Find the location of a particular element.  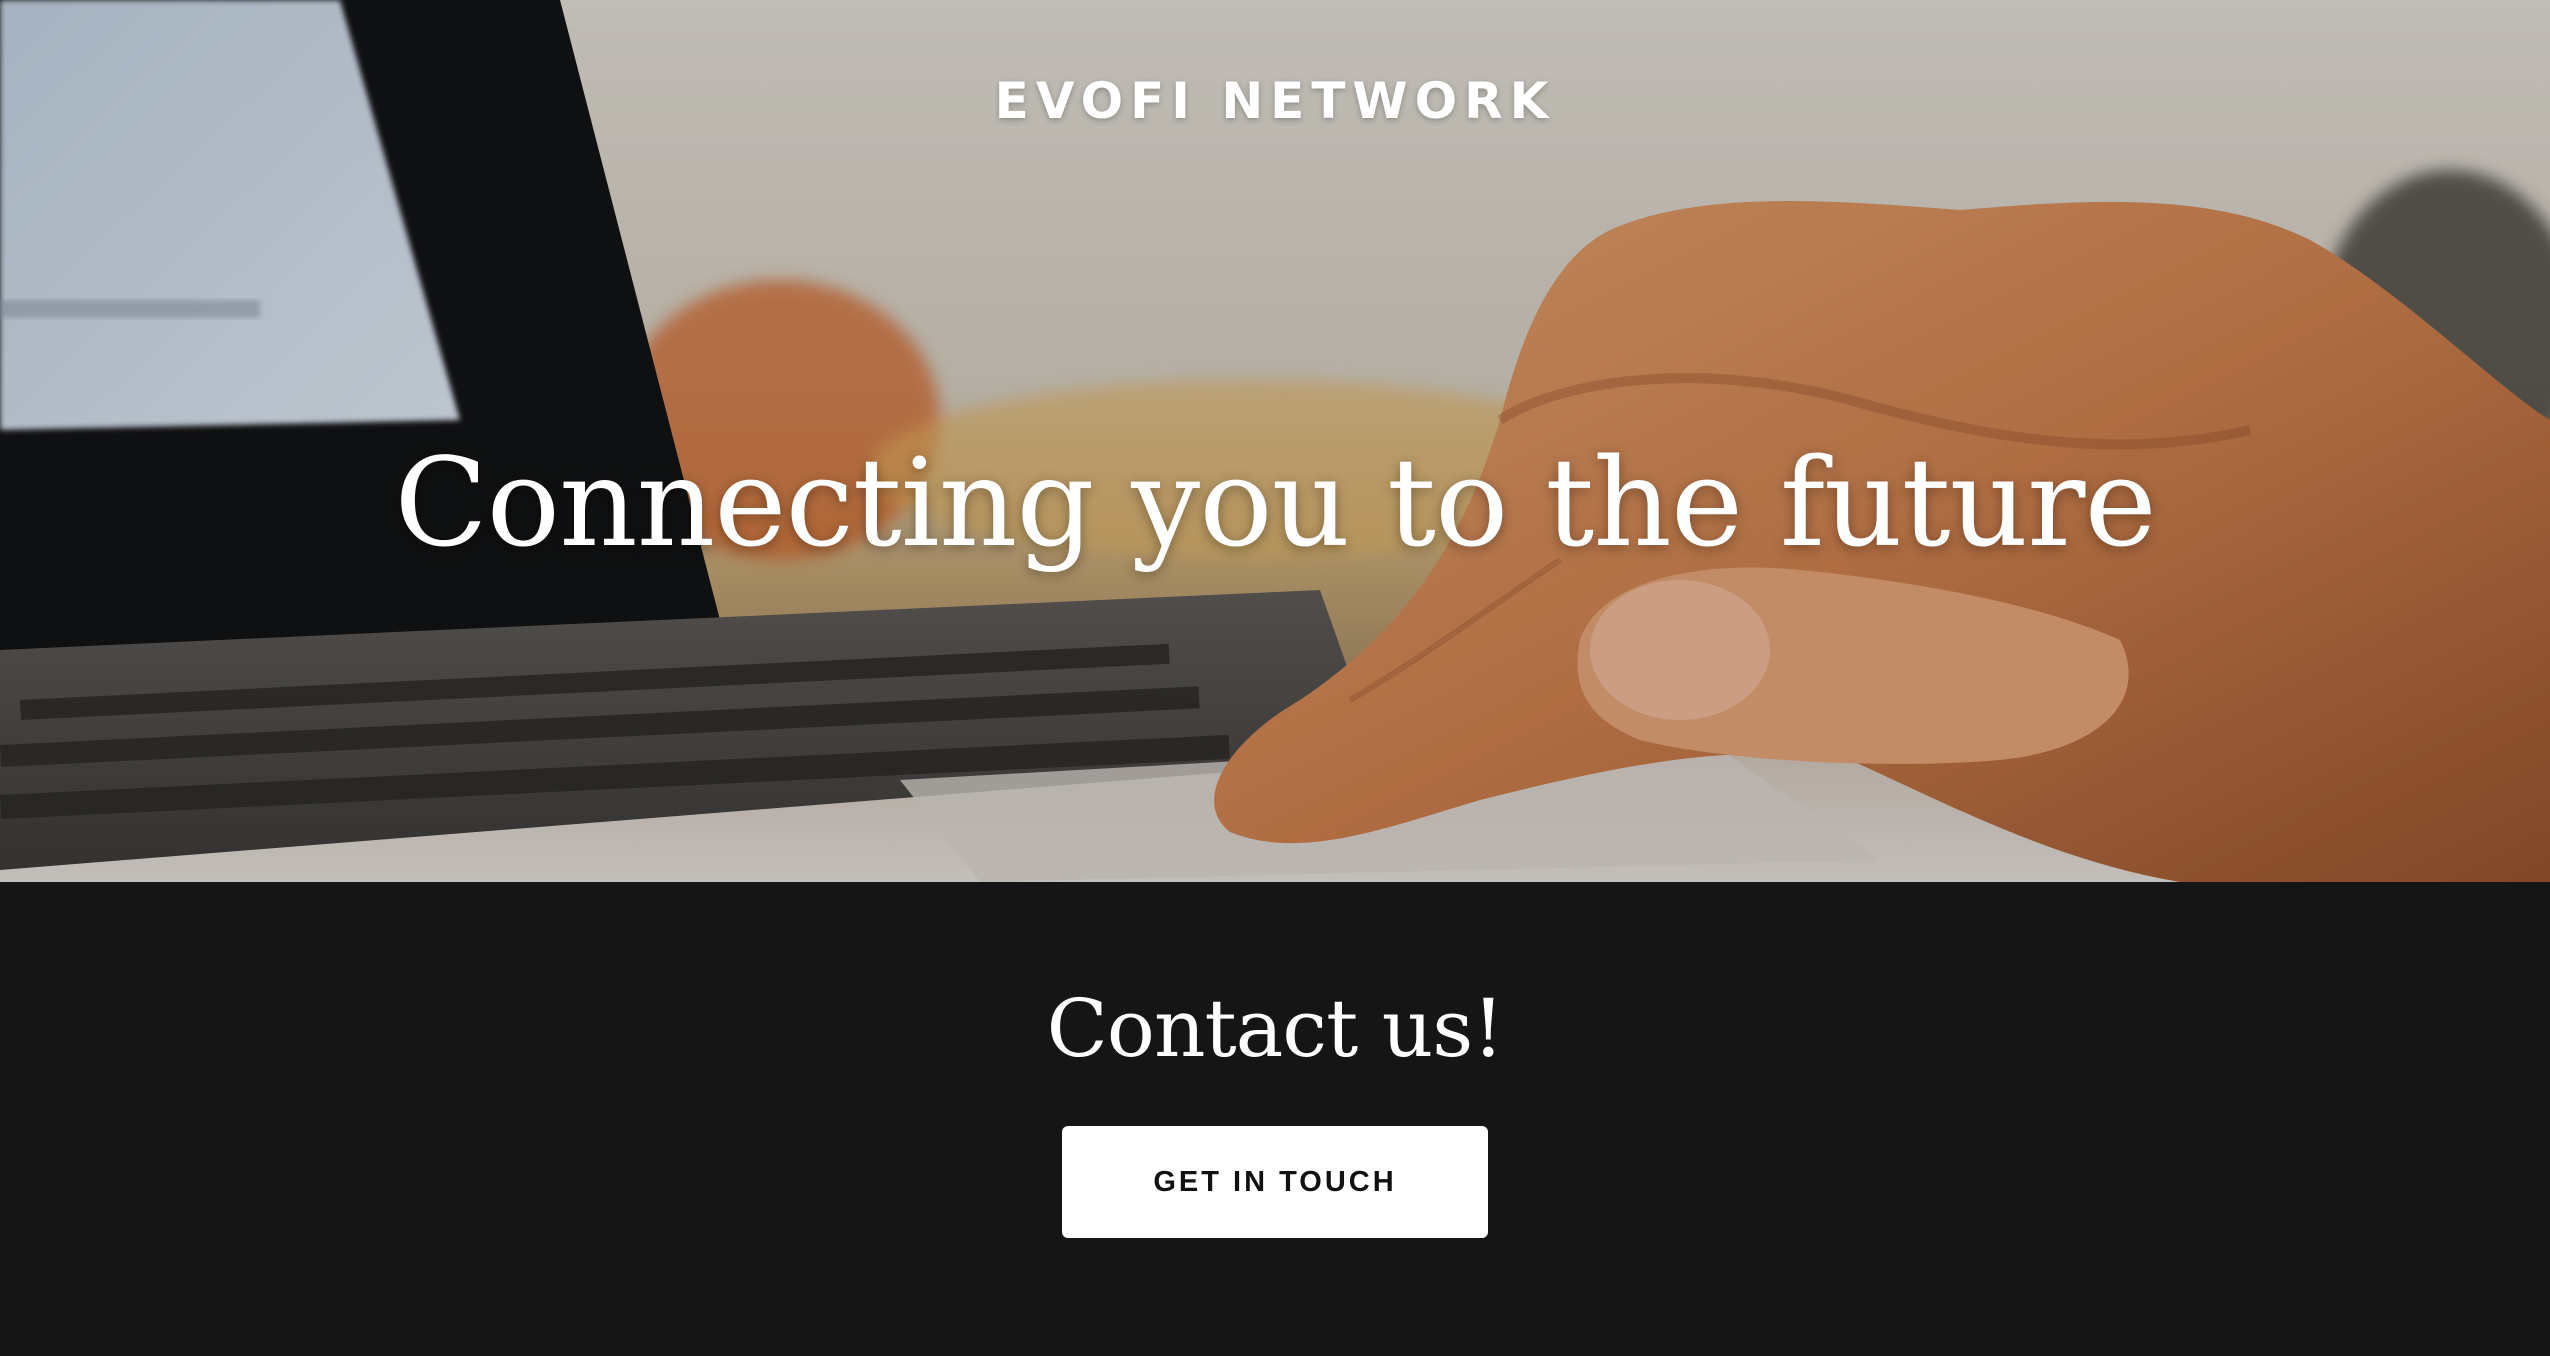

get-in-touch-button: GET IN TOUCH is located at coordinates (1275, 1182).